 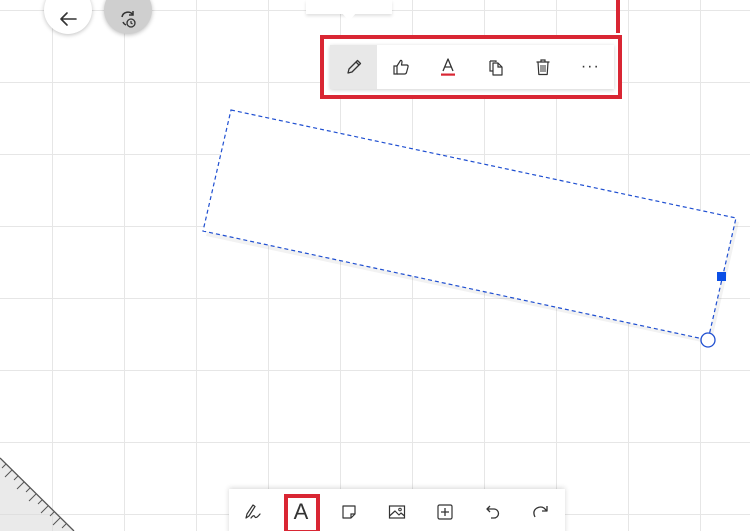 I want to click on image-tool-button, so click(x=397, y=510).